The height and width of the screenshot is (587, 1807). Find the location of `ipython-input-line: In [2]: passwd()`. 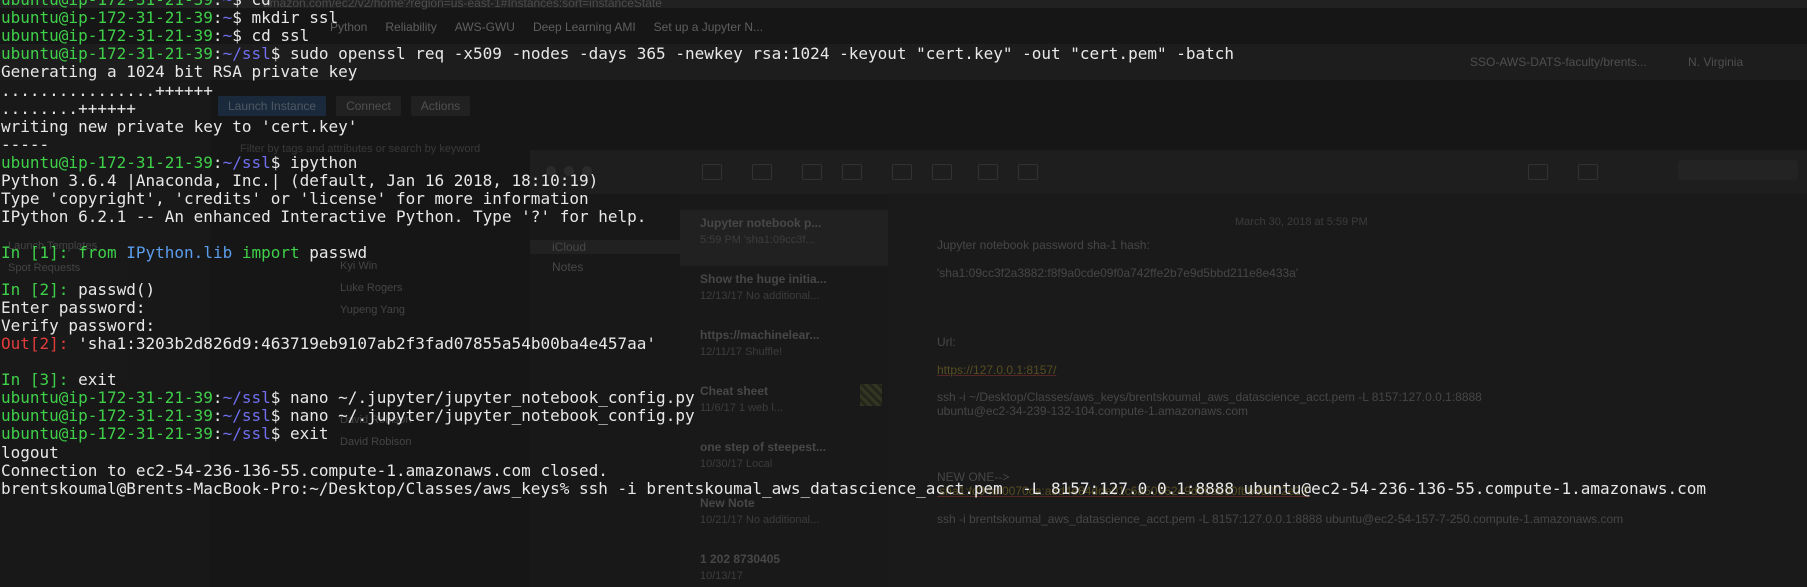

ipython-input-line: In [2]: passwd() is located at coordinates (78, 289).